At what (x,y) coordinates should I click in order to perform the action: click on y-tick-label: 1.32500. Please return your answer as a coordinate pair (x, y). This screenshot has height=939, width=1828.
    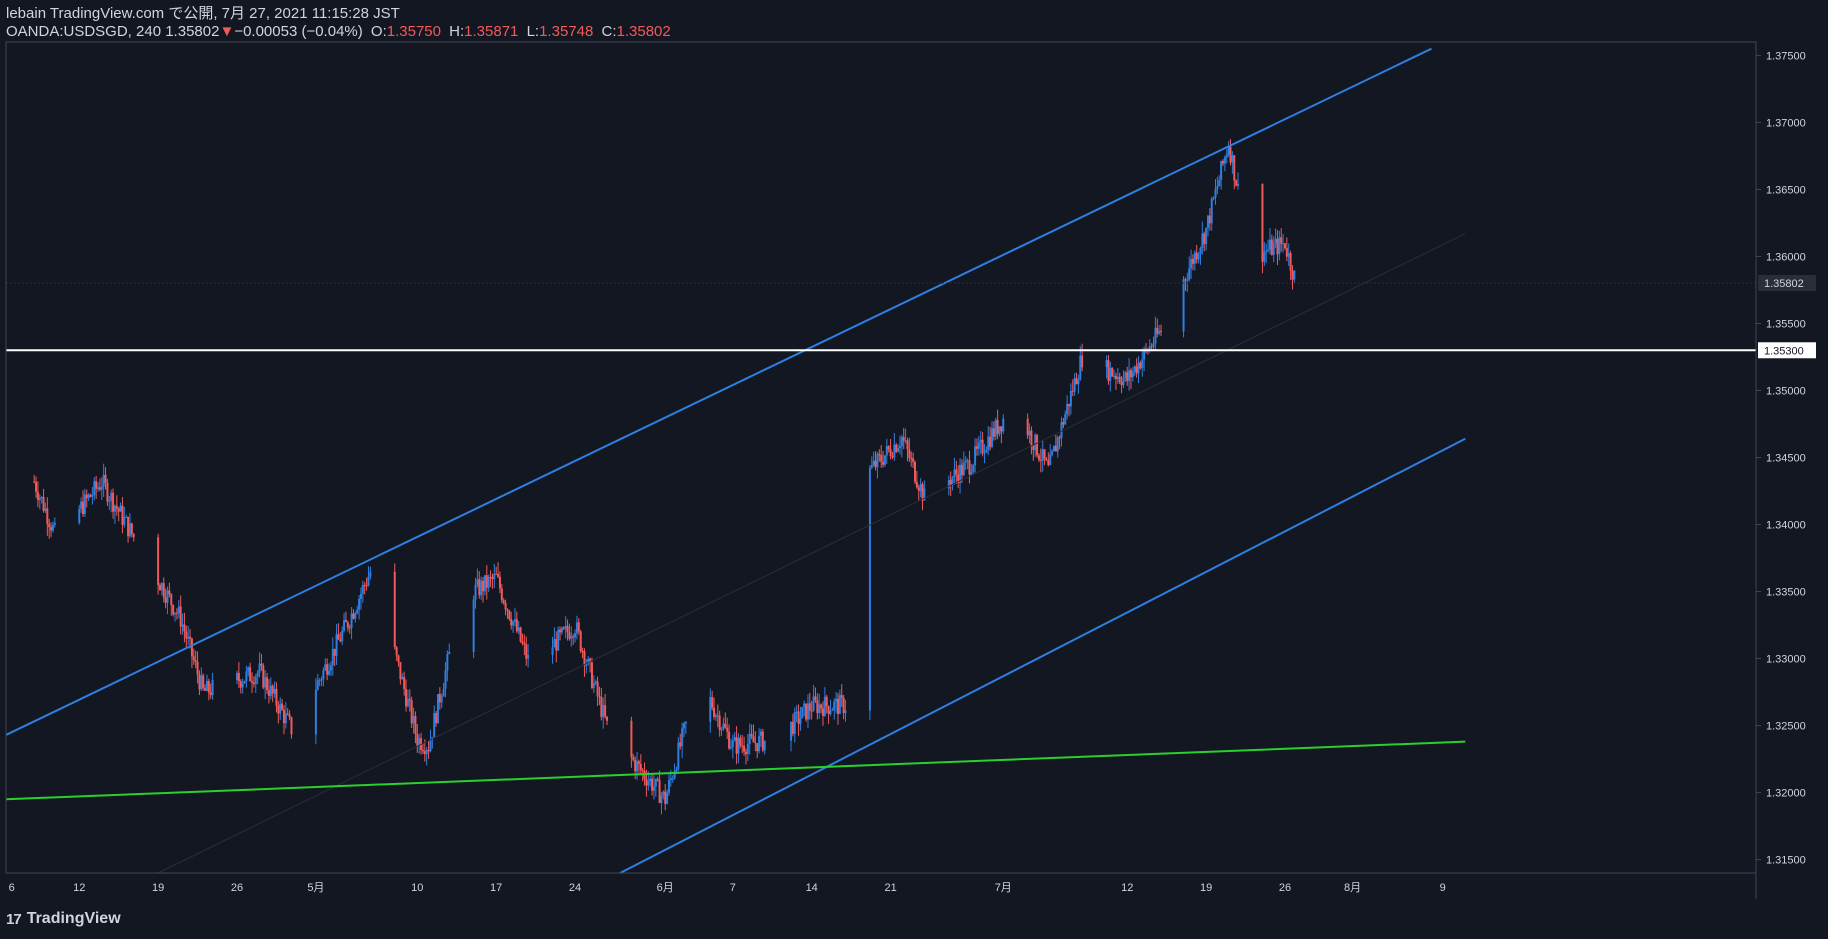
    Looking at the image, I should click on (1786, 727).